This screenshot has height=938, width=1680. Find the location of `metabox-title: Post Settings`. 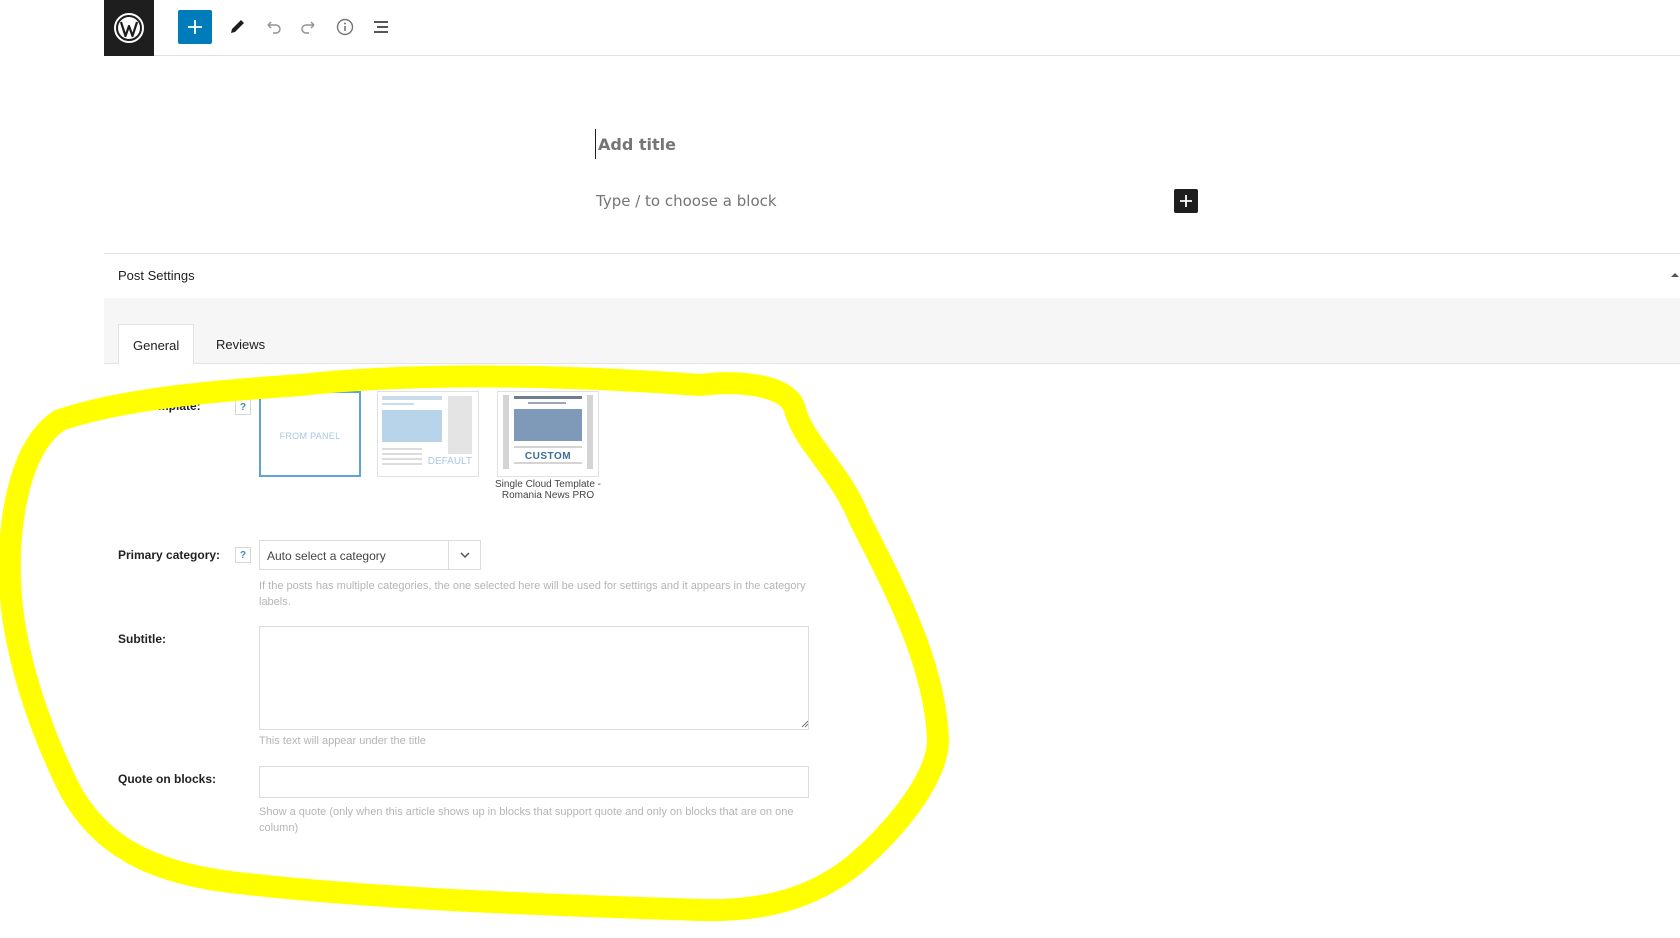

metabox-title: Post Settings is located at coordinates (156, 275).